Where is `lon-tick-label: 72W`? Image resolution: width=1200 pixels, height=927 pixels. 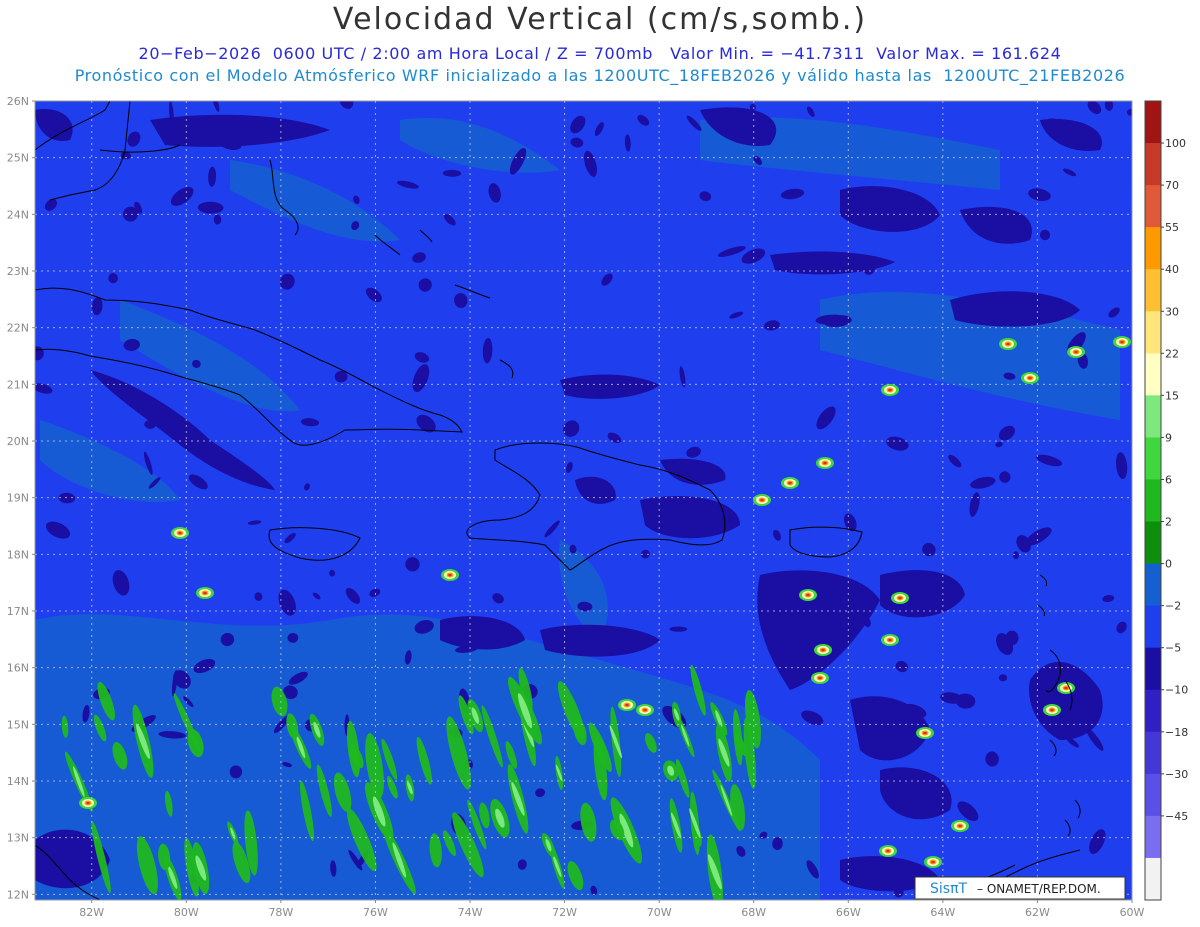 lon-tick-label: 72W is located at coordinates (564, 912).